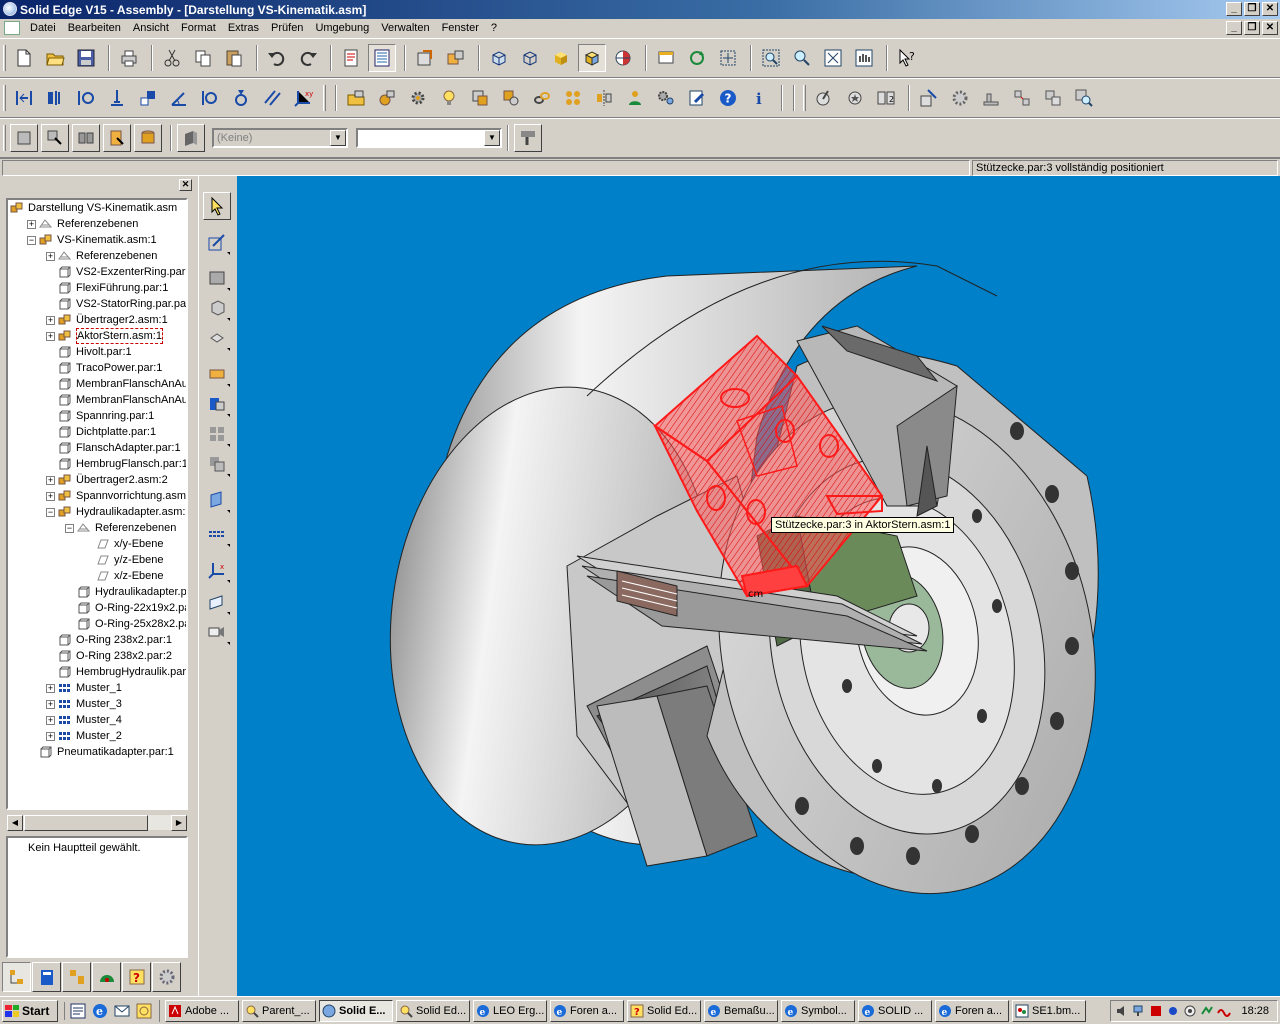  I want to click on tree-item: + Referenzebenen, so click(97, 256).